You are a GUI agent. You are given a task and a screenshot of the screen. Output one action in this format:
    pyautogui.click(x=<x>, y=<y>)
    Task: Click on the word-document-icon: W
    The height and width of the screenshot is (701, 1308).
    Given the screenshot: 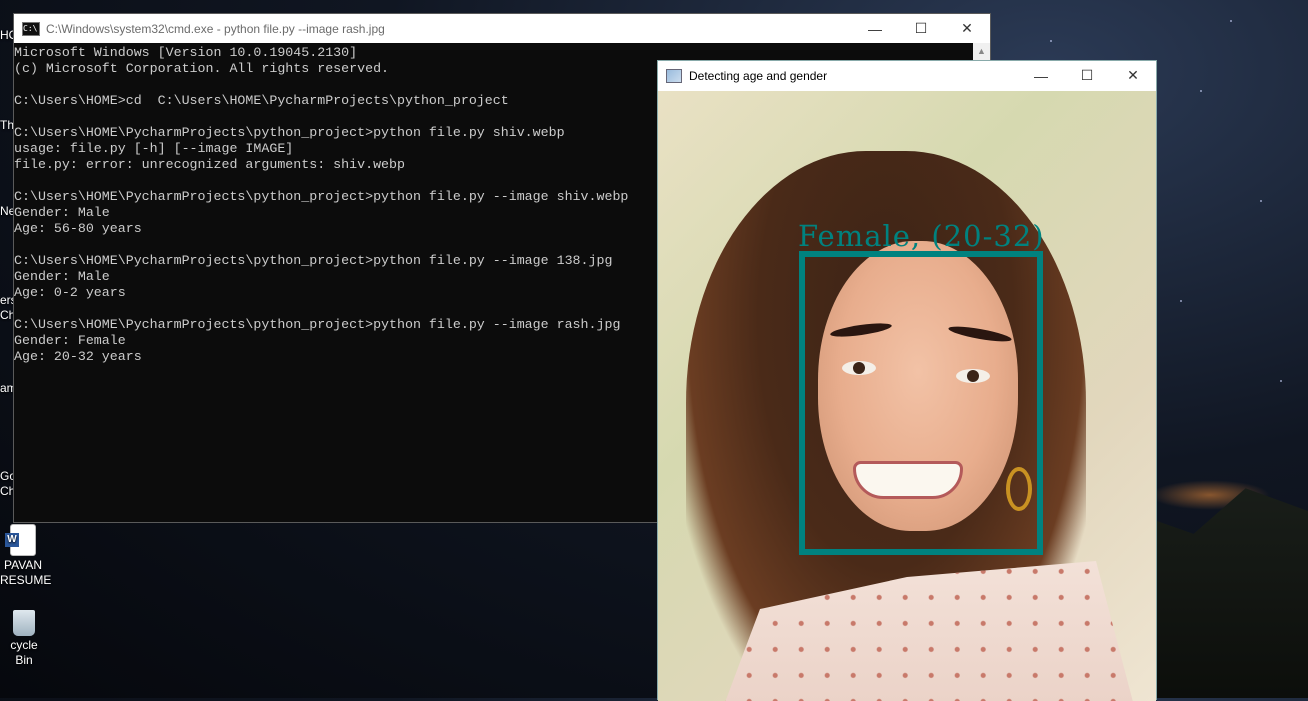 What is the action you would take?
    pyautogui.click(x=20, y=540)
    